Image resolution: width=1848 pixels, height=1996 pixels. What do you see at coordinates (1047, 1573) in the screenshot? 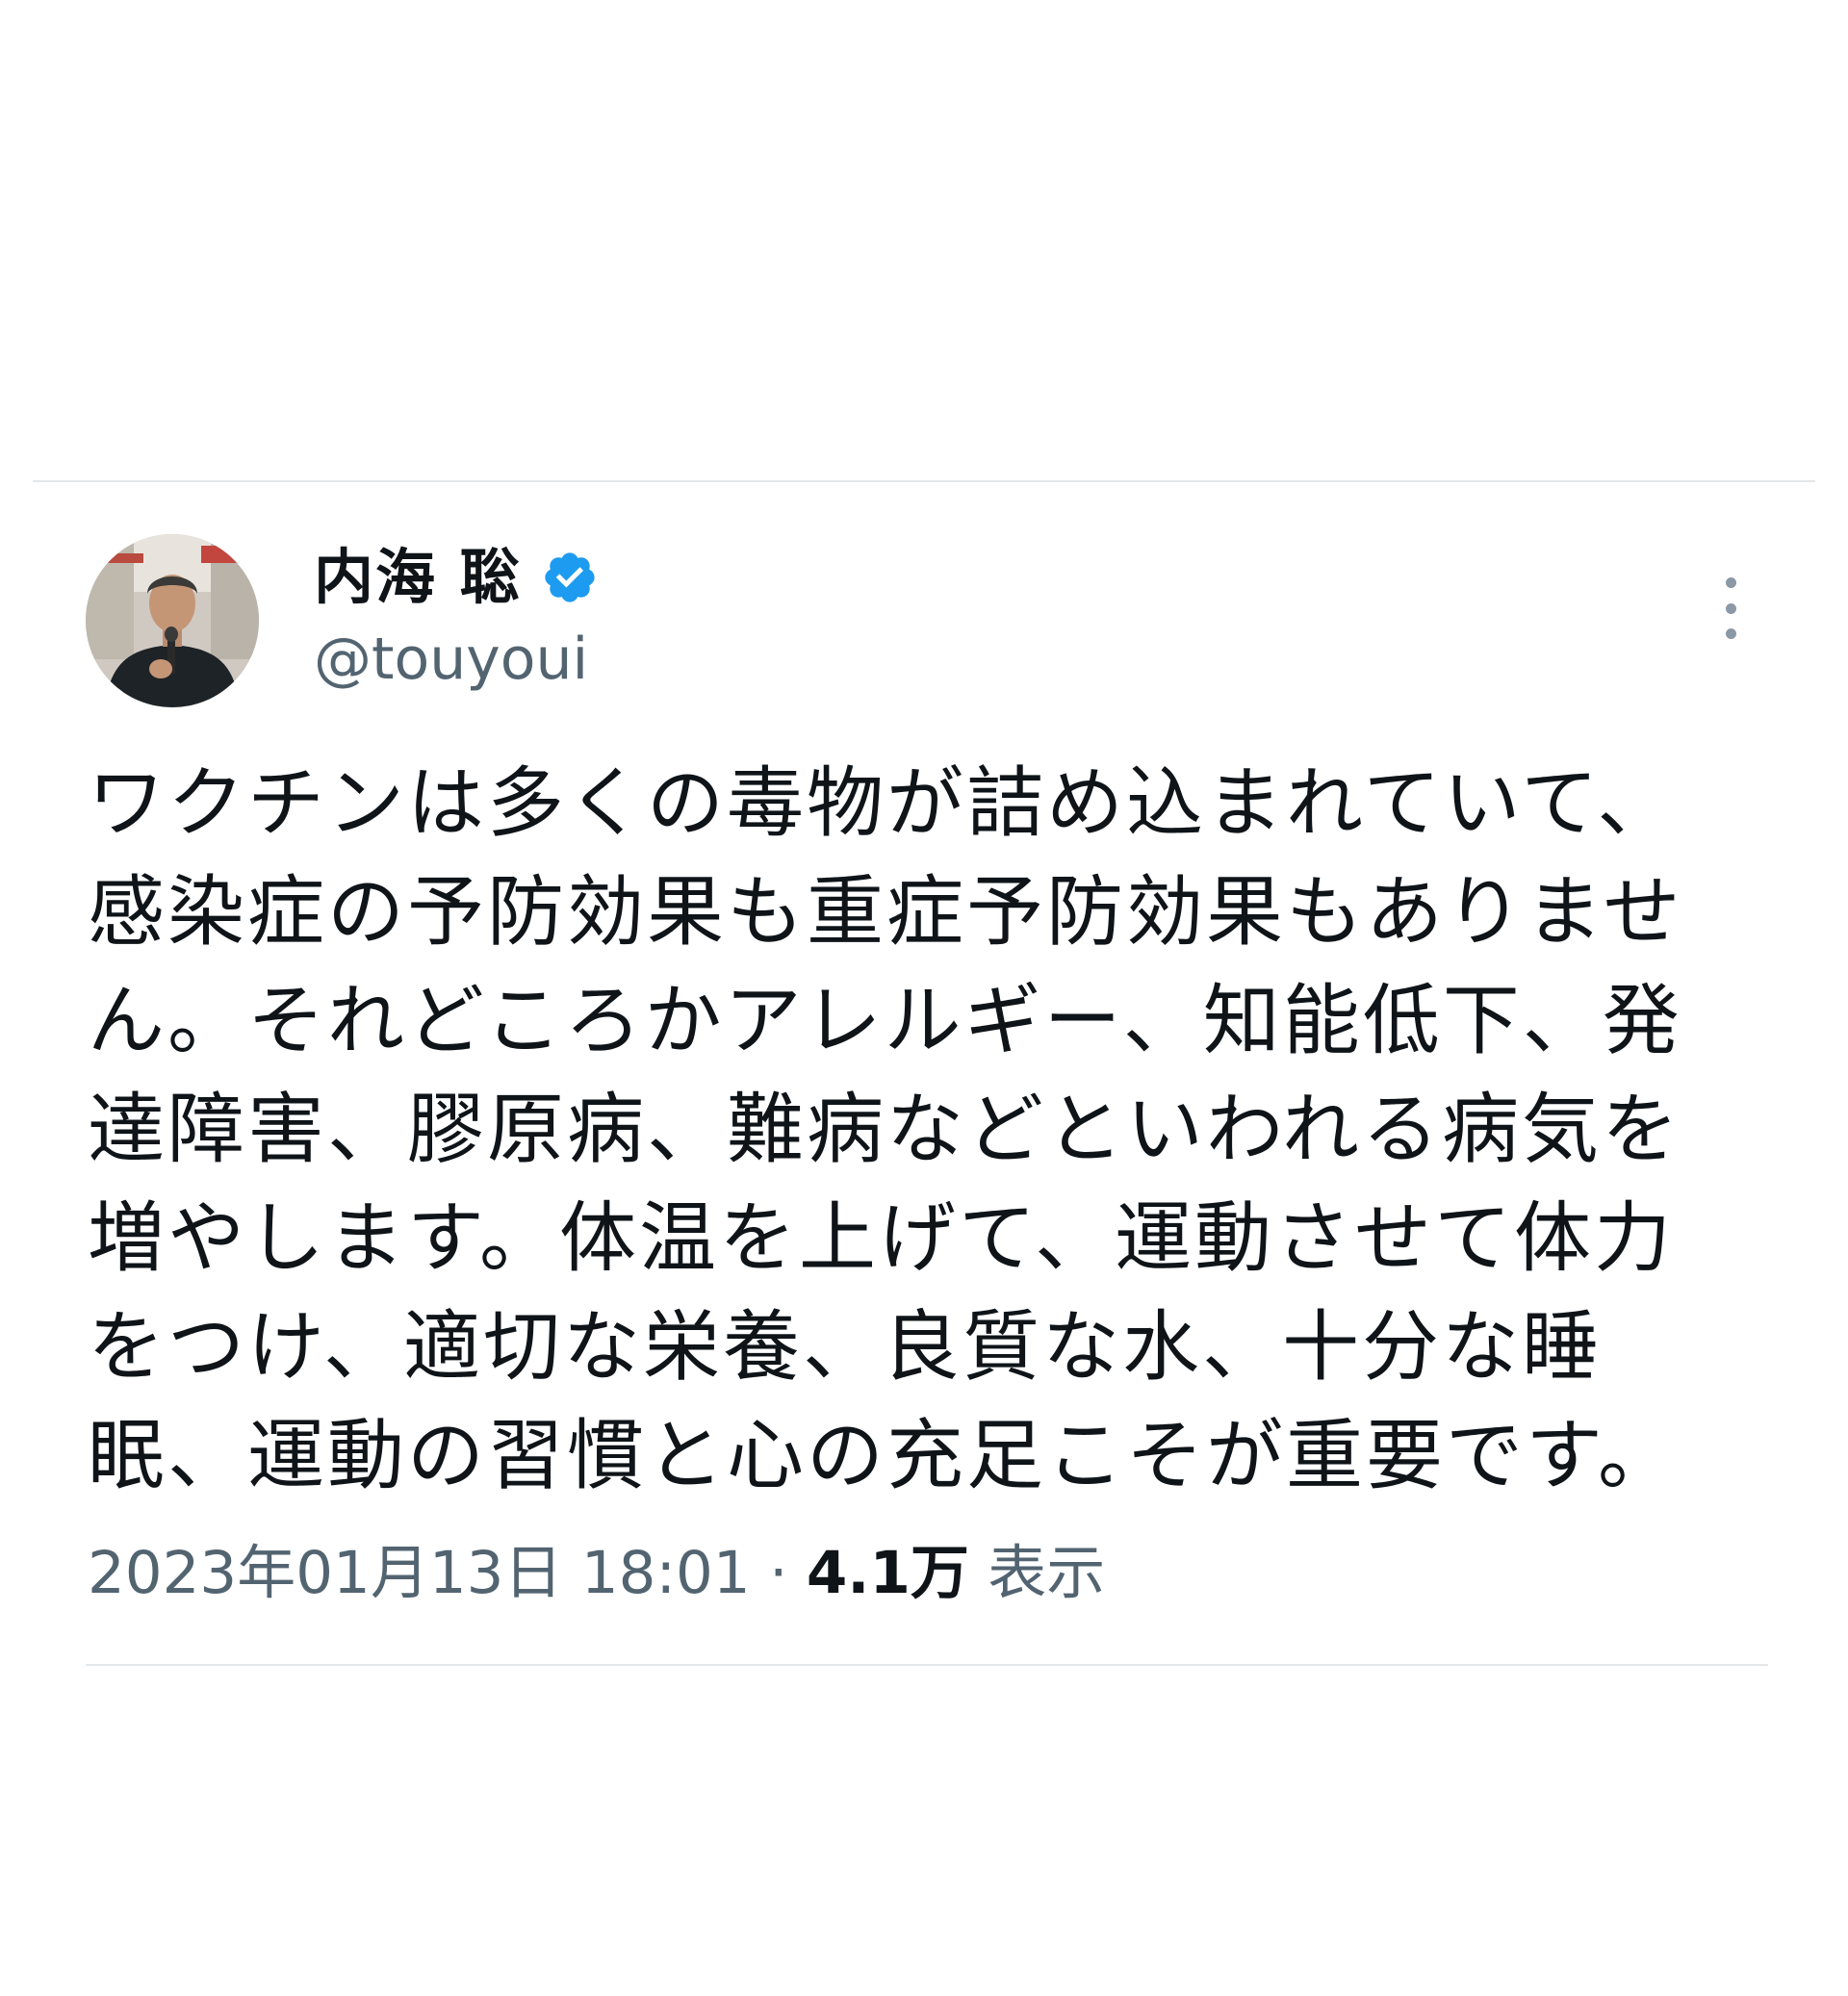
I see `views-label: 表示` at bounding box center [1047, 1573].